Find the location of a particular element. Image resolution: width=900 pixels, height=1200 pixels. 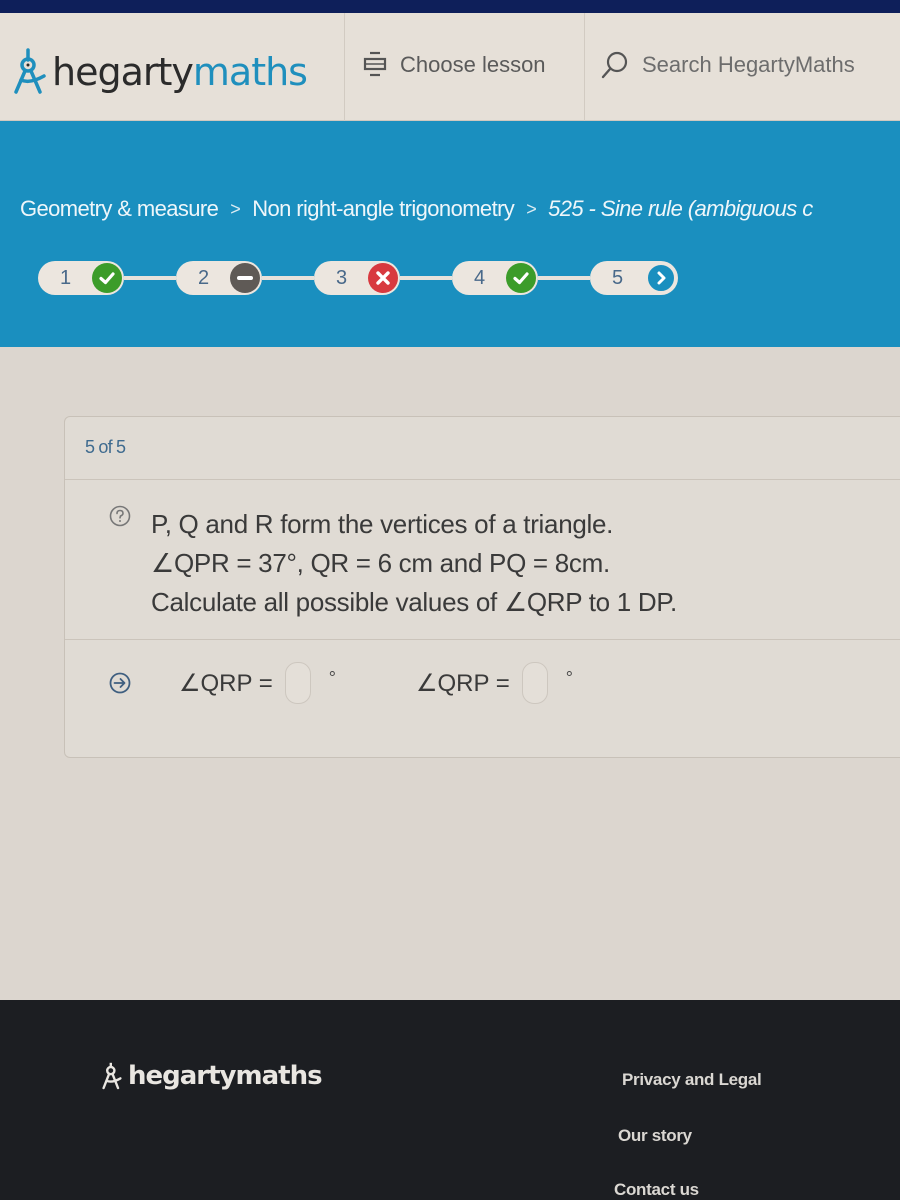

progress-step-2: 2 is located at coordinates (219, 278).